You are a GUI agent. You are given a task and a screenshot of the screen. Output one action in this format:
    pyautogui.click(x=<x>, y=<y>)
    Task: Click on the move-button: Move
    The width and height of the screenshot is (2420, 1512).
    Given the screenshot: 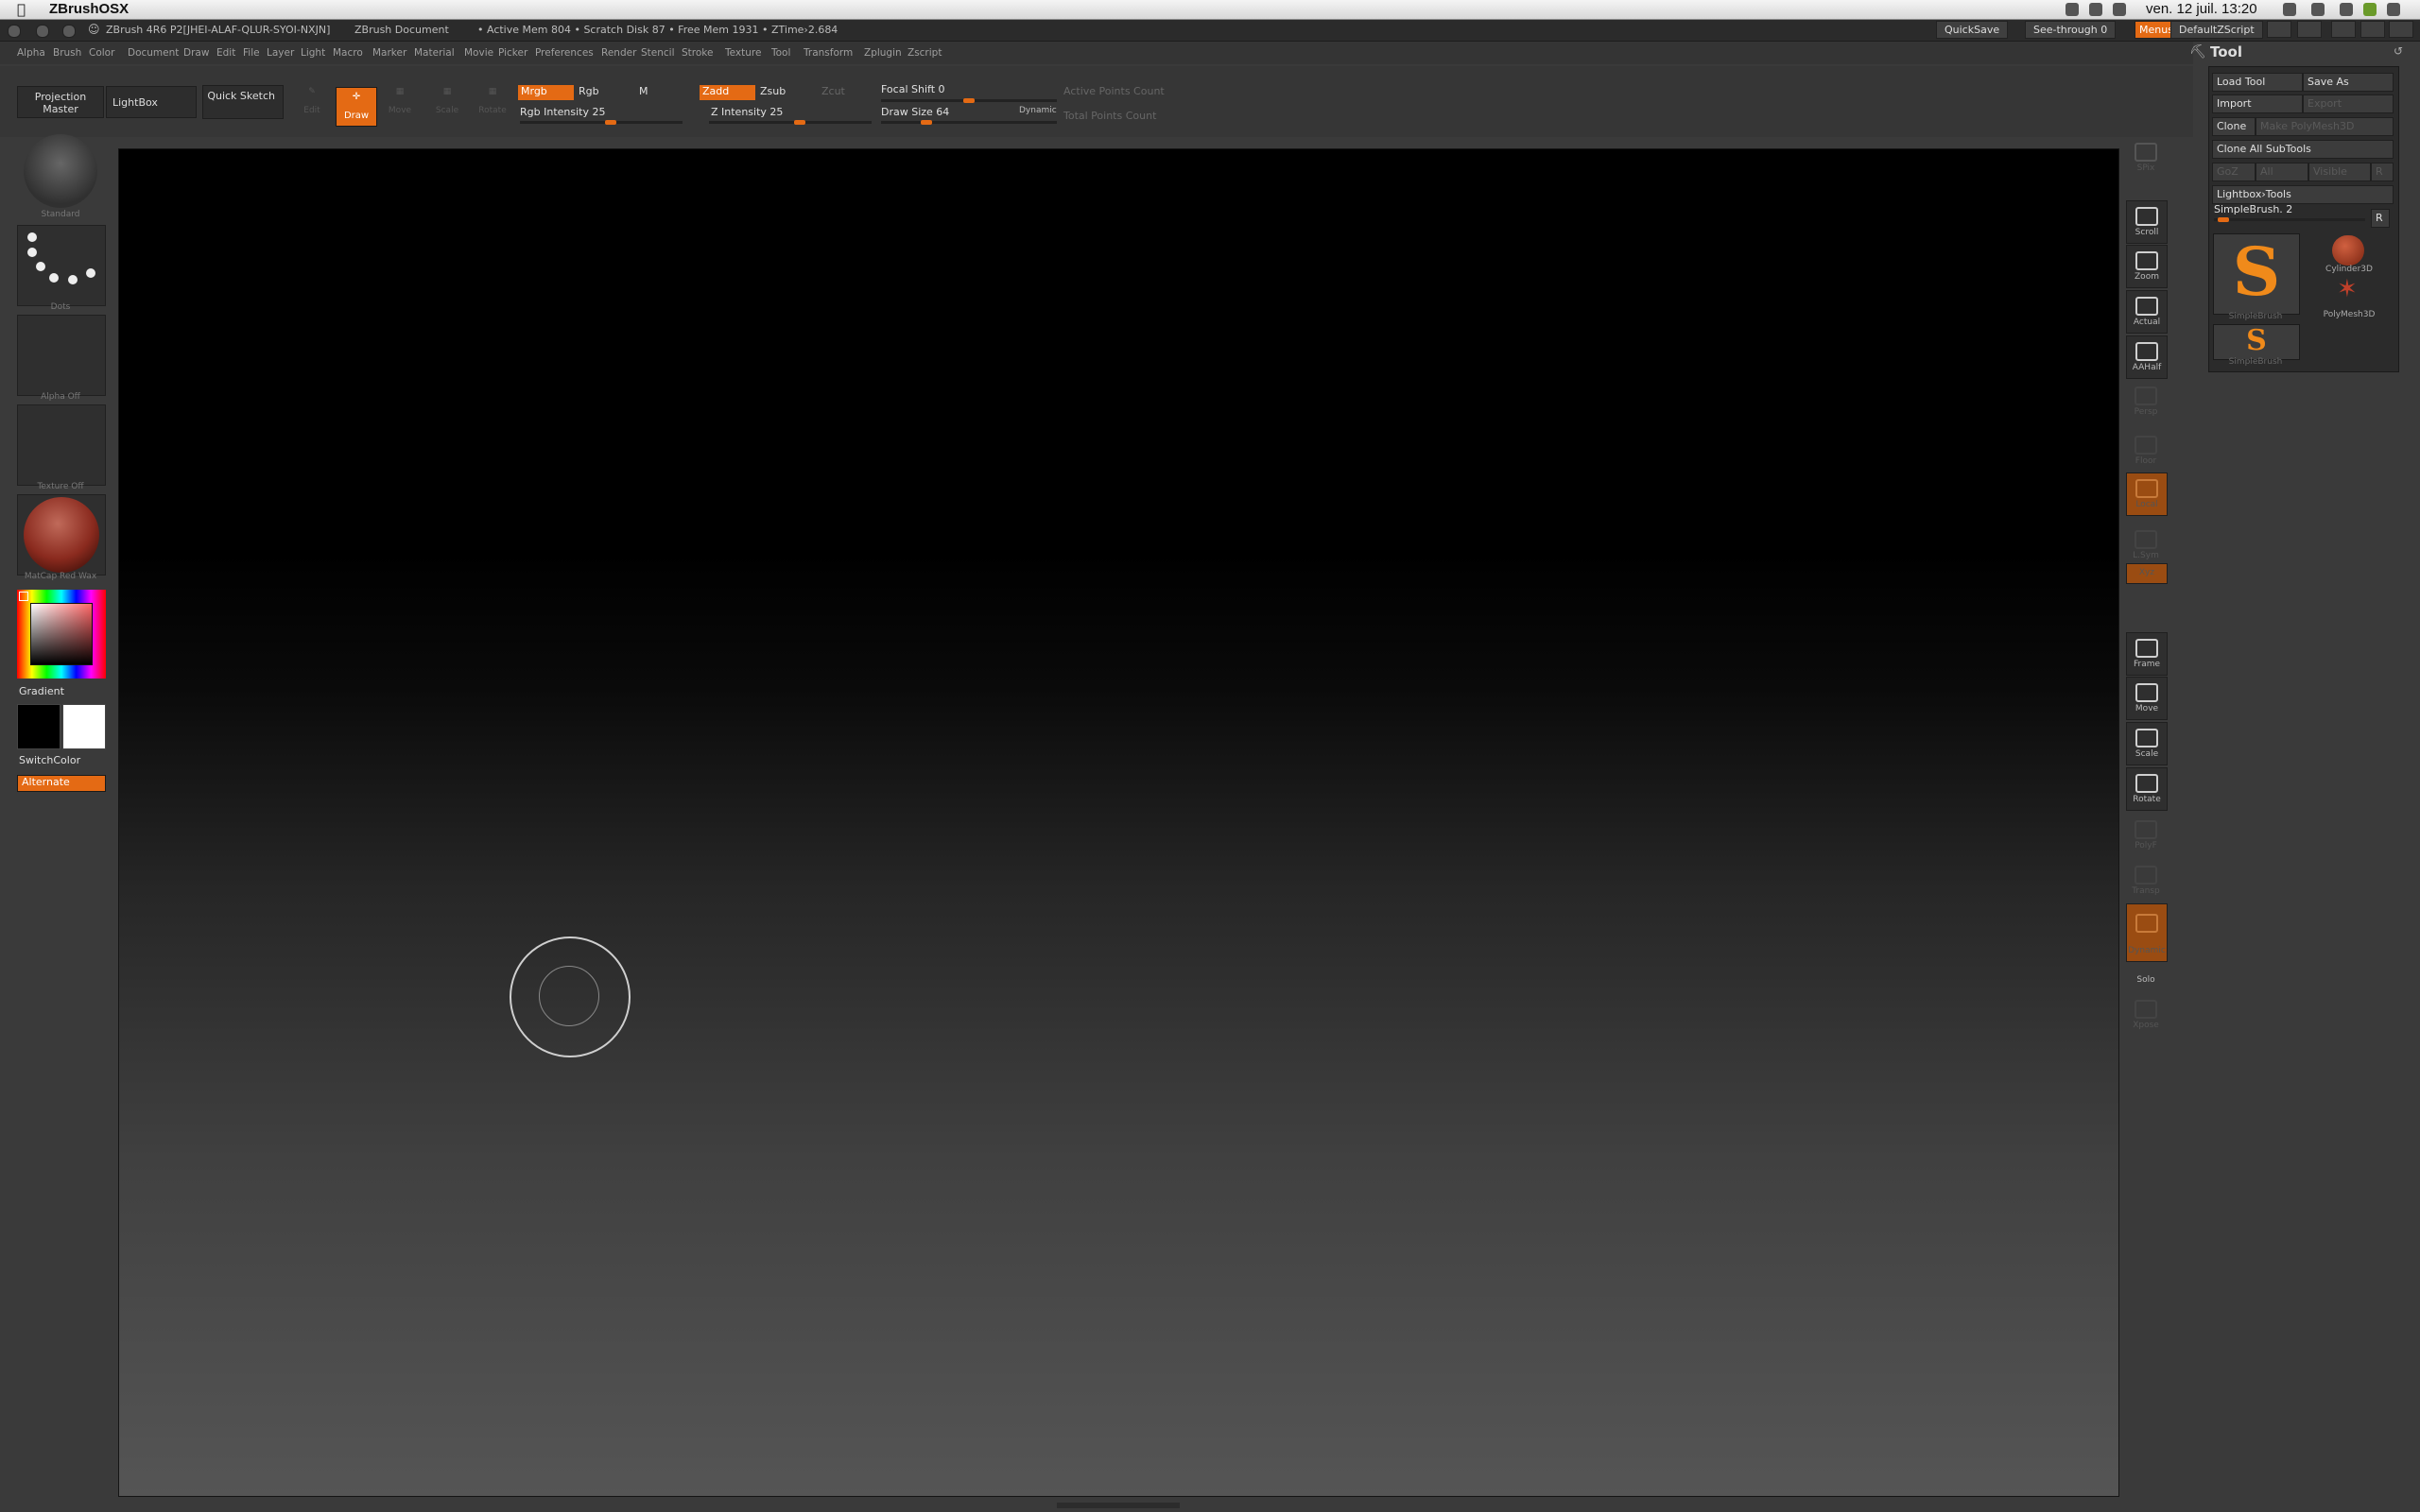 What is the action you would take?
    pyautogui.click(x=2147, y=698)
    